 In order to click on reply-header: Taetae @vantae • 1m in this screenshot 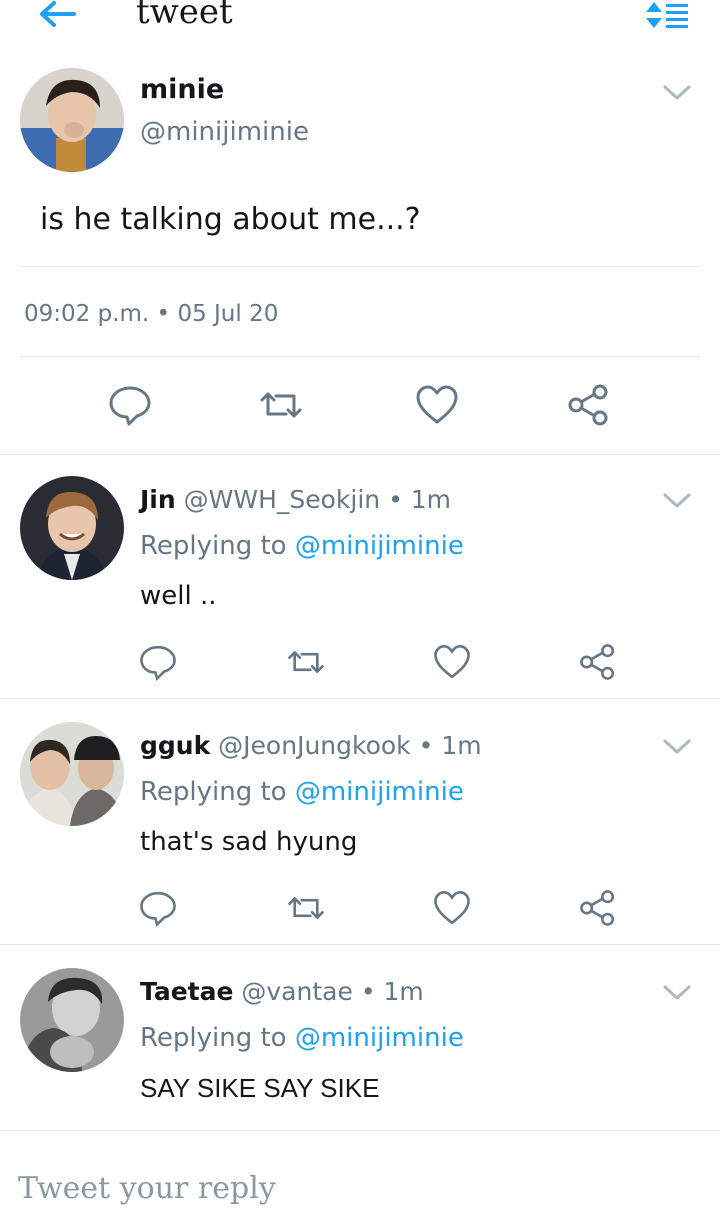, I will do `click(282, 992)`.